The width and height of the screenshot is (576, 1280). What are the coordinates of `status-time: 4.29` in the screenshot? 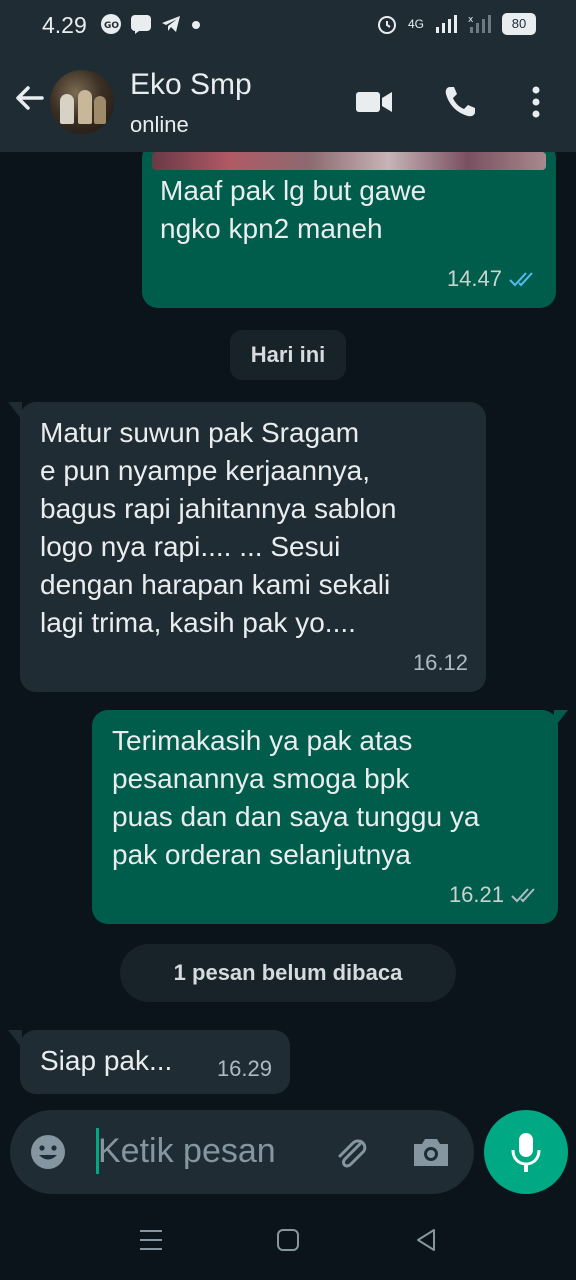 It's located at (64, 25).